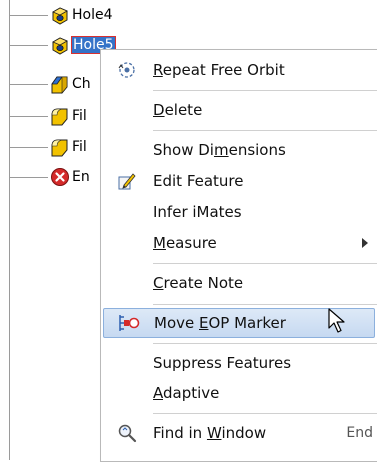  I want to click on tree-trunk-line, so click(9, 230).